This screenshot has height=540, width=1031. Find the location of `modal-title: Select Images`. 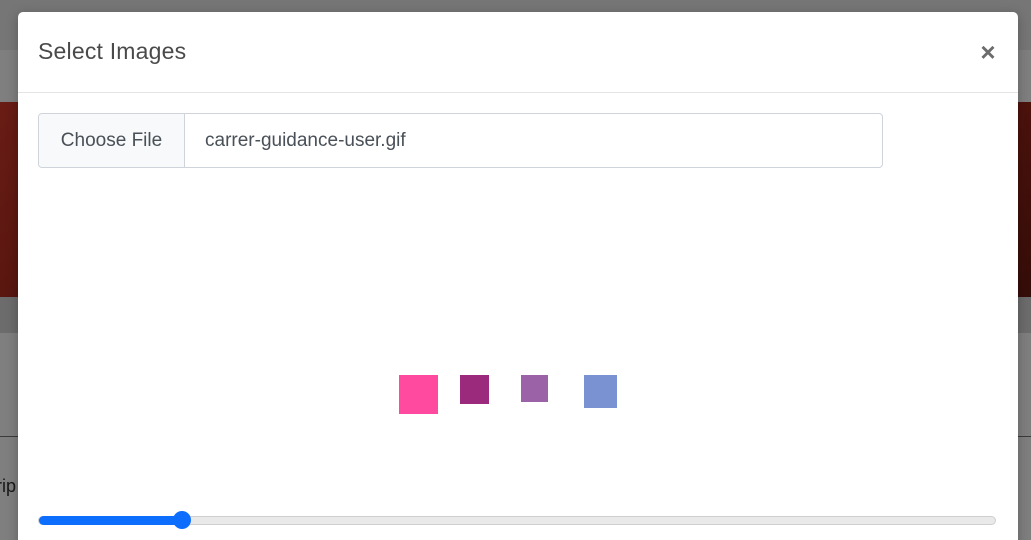

modal-title: Select Images is located at coordinates (112, 51).